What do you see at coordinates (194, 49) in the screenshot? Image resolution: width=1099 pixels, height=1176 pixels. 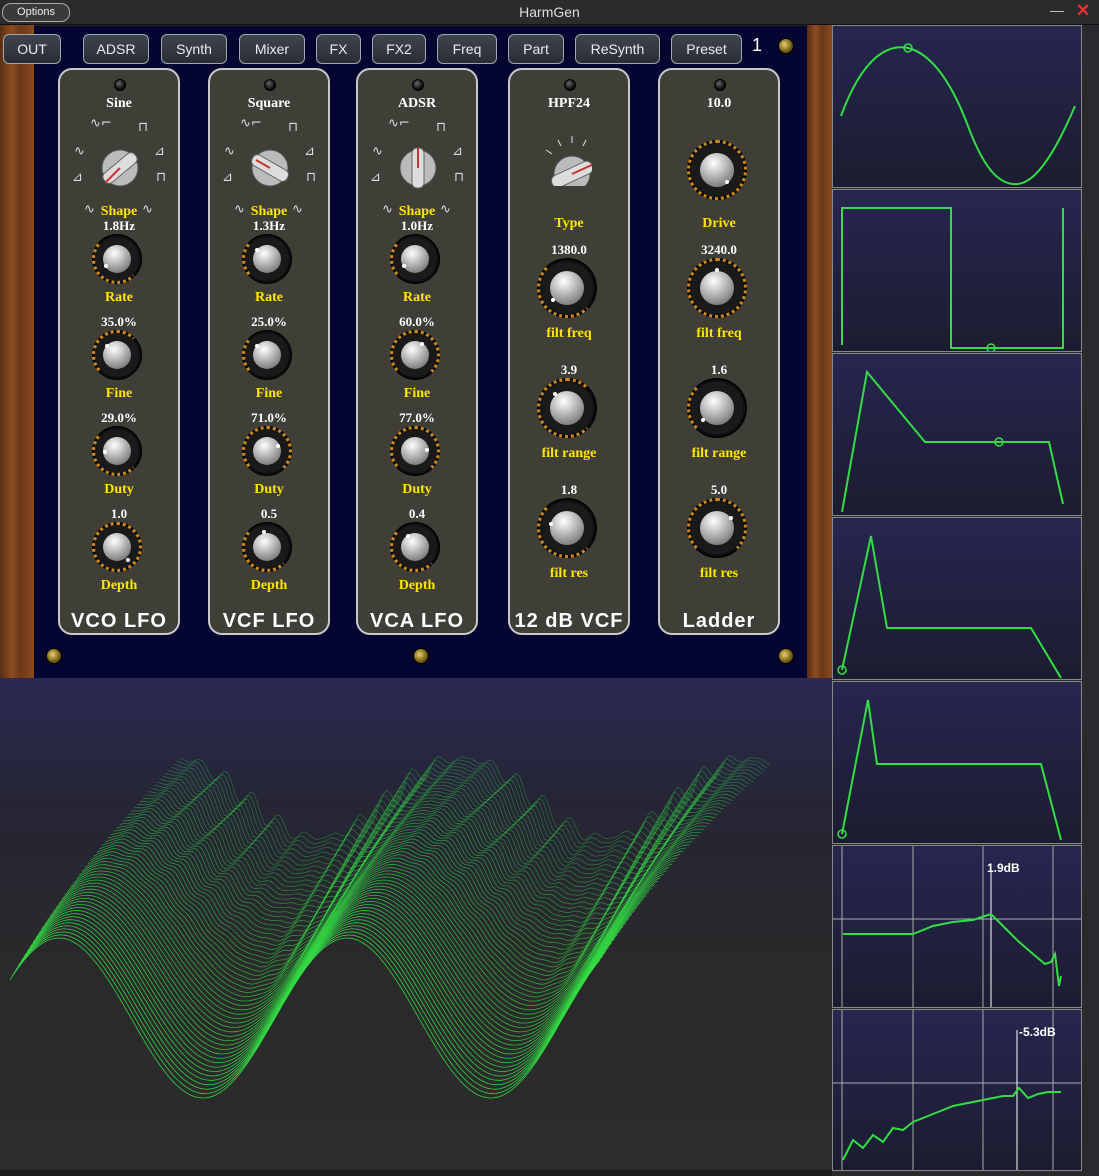 I see `nav-synth-button: Synth` at bounding box center [194, 49].